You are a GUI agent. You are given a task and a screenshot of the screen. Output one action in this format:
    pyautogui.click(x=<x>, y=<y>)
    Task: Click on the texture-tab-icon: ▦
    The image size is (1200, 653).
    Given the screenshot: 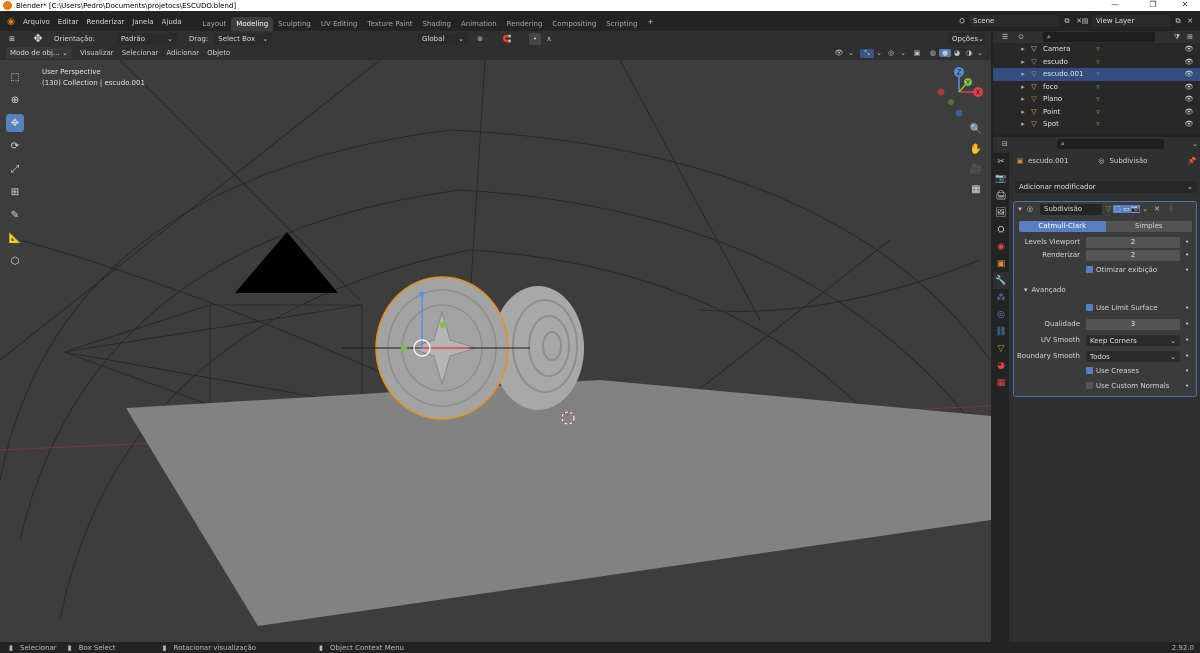 What is the action you would take?
    pyautogui.click(x=1001, y=382)
    